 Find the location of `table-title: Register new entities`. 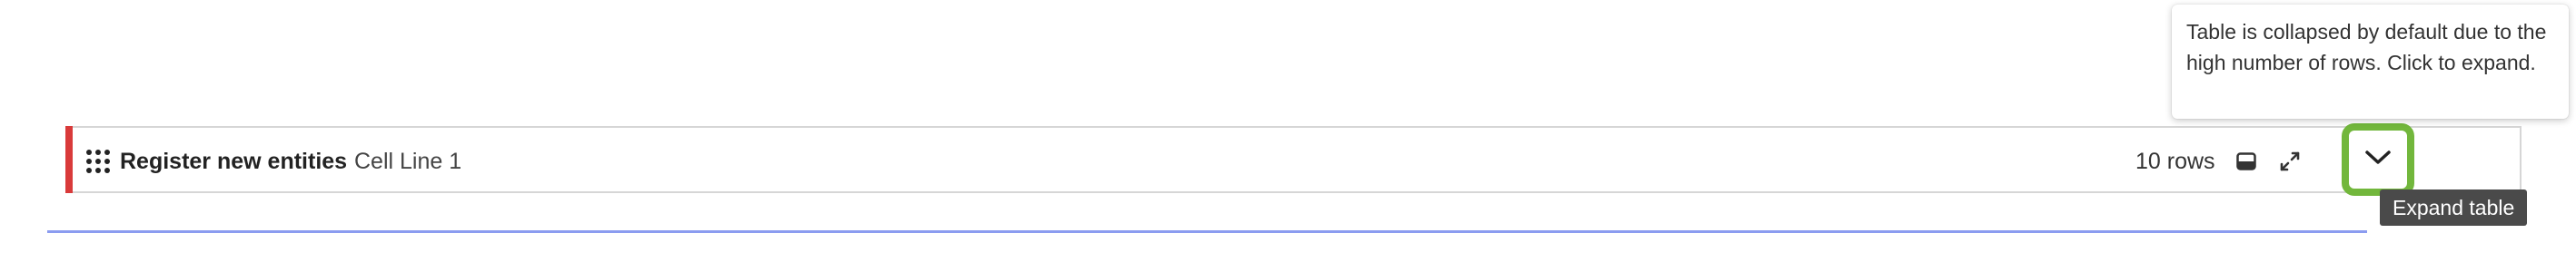

table-title: Register new entities is located at coordinates (234, 161).